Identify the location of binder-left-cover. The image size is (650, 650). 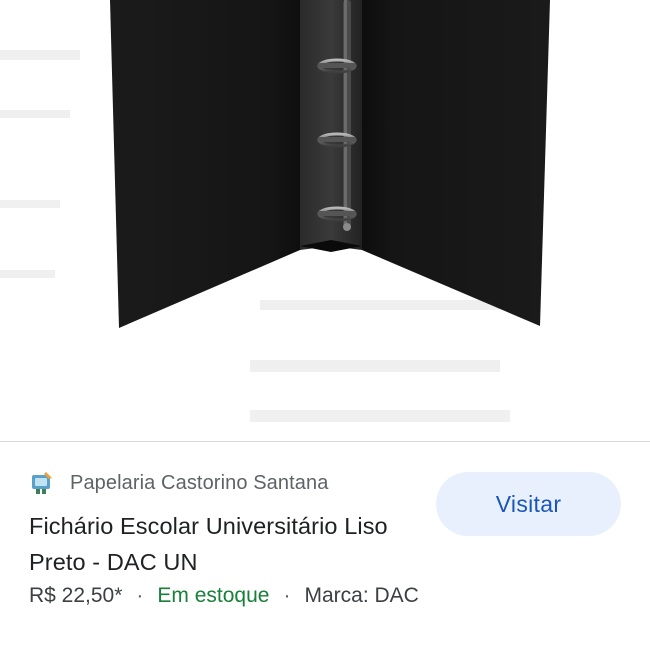
(205, 164).